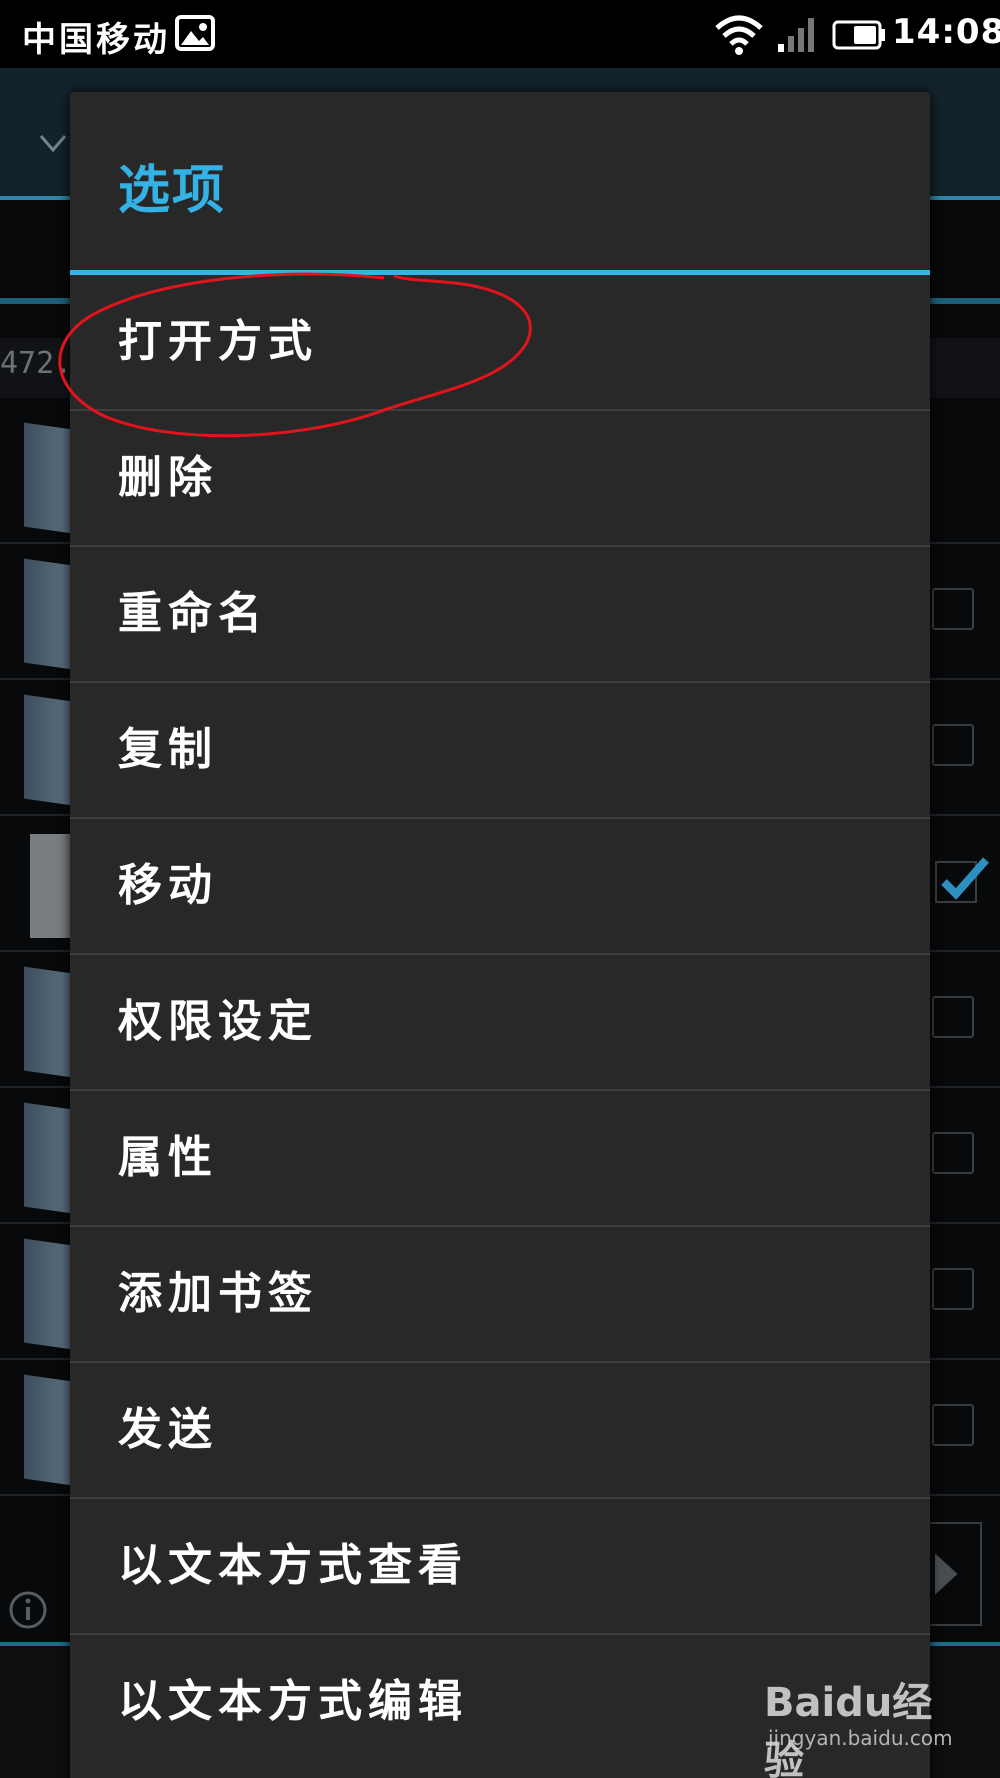 The width and height of the screenshot is (1000, 1778). I want to click on menu-item-permissions: 权限设定, so click(500, 1023).